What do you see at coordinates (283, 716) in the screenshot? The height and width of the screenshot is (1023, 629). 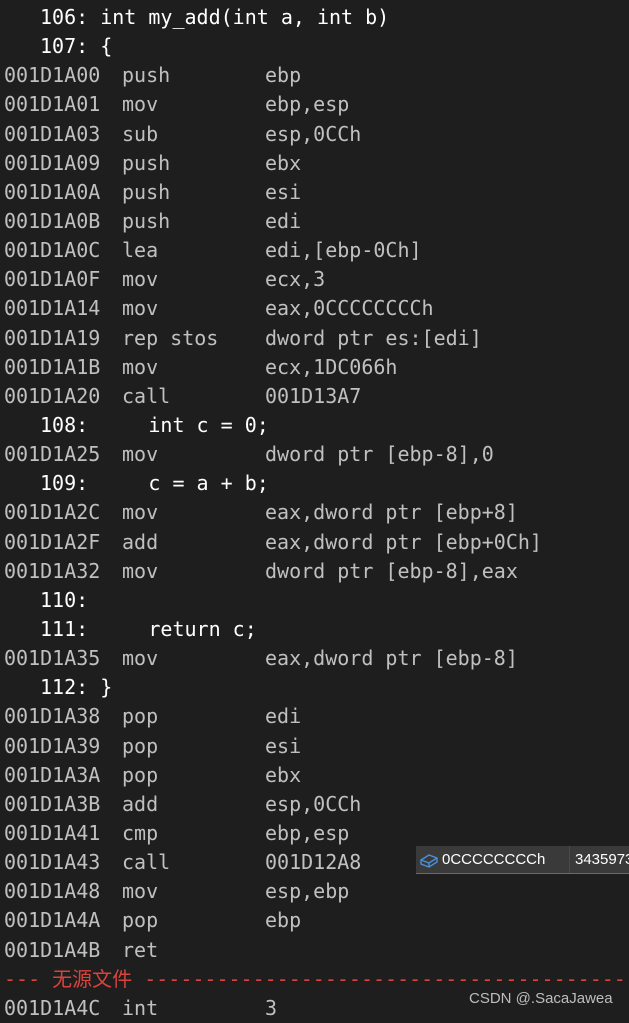 I see `operands: edi` at bounding box center [283, 716].